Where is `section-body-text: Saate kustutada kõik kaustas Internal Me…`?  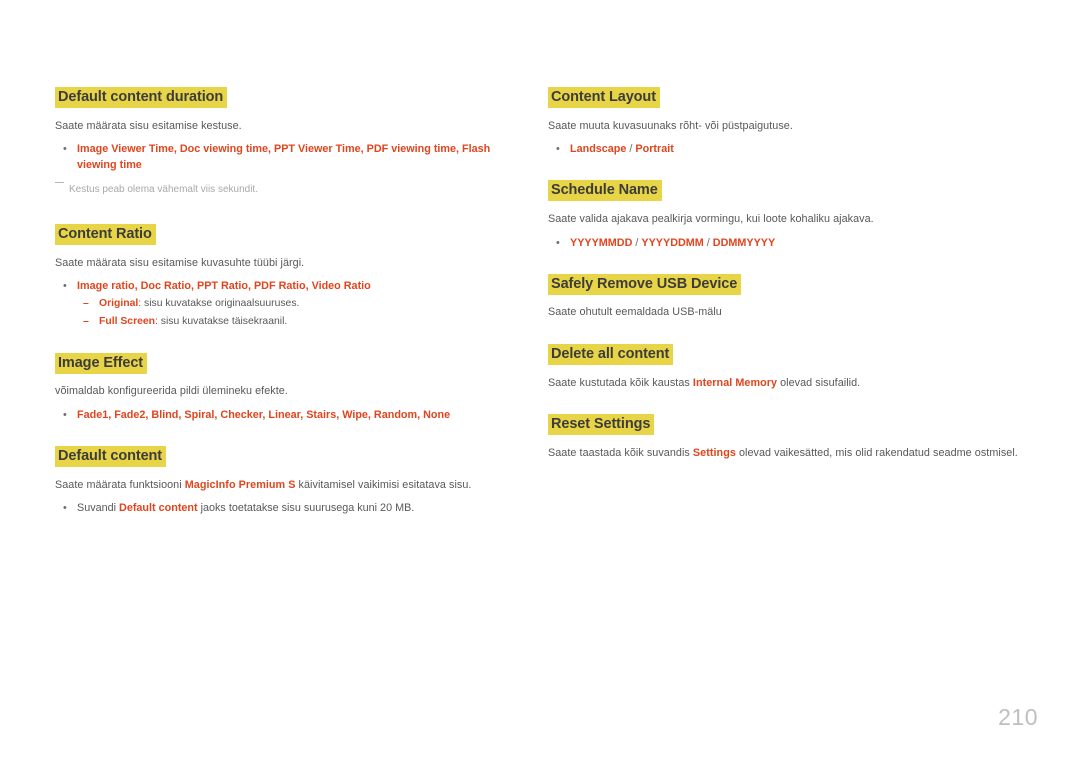
section-body-text: Saate kustutada kõik kaustas Internal Me… is located at coordinates (799, 384).